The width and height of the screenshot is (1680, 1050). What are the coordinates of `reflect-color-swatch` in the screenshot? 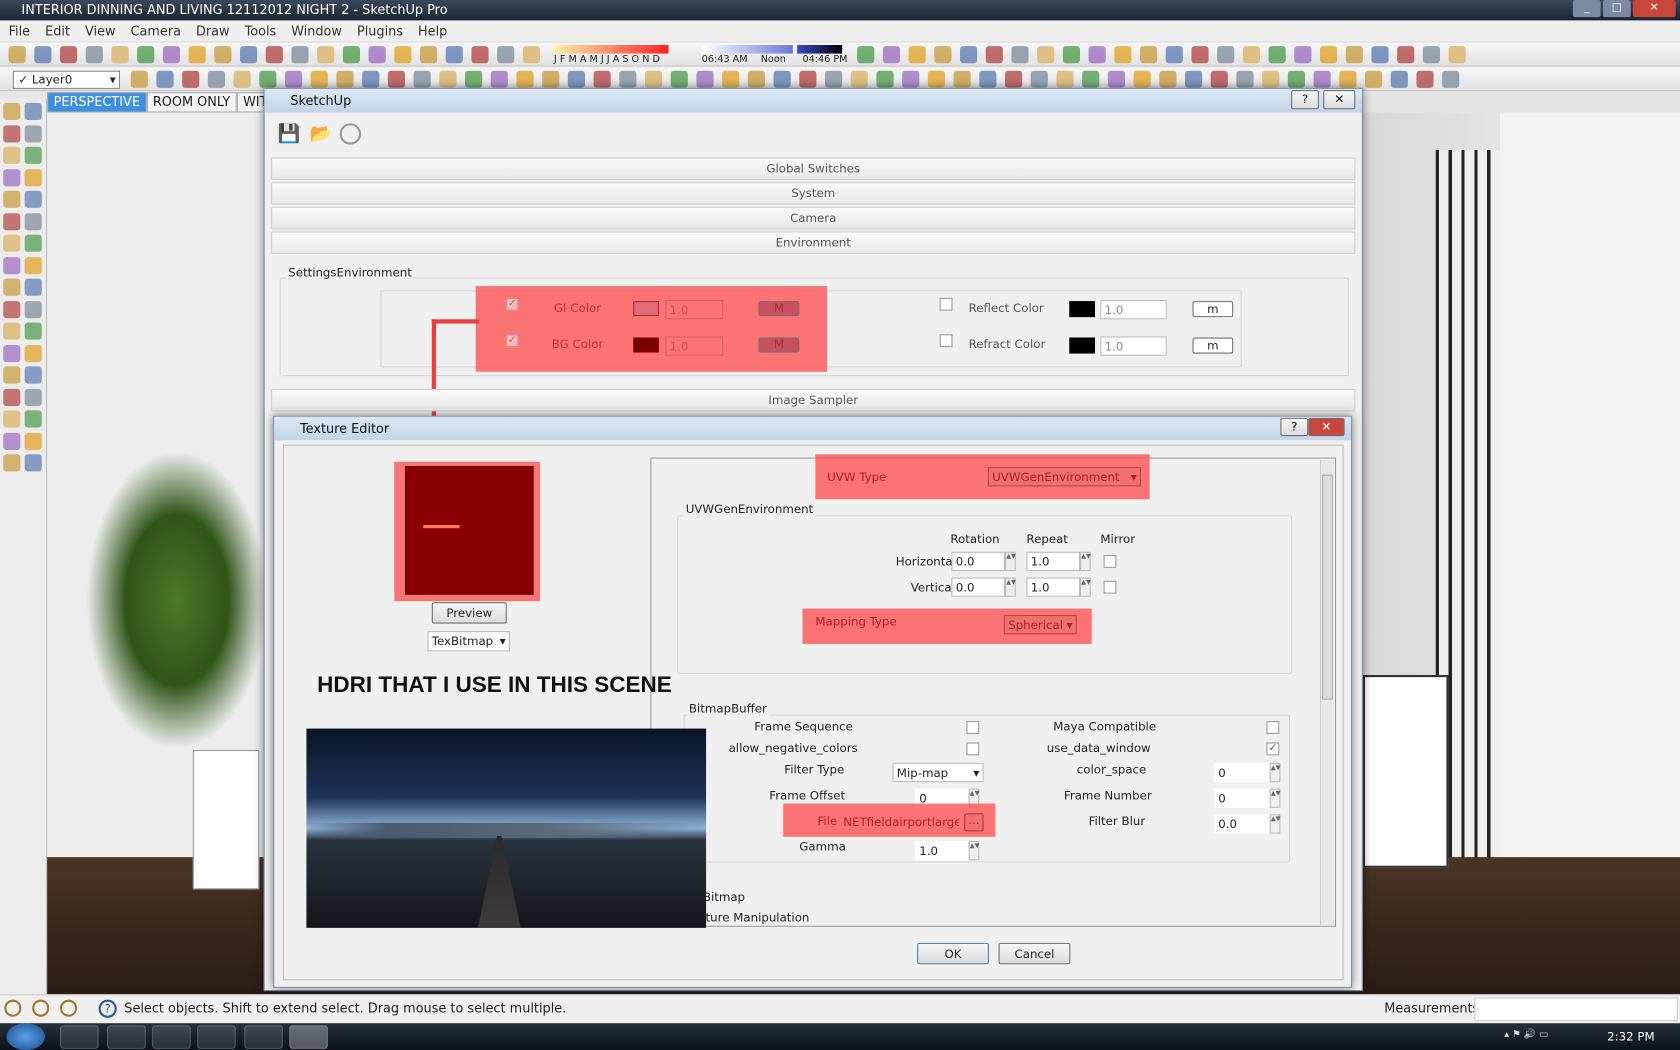 It's located at (1082, 309).